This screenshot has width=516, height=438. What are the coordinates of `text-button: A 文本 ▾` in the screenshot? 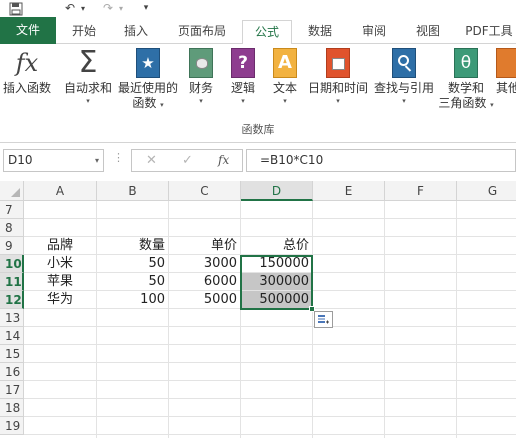 It's located at (285, 77).